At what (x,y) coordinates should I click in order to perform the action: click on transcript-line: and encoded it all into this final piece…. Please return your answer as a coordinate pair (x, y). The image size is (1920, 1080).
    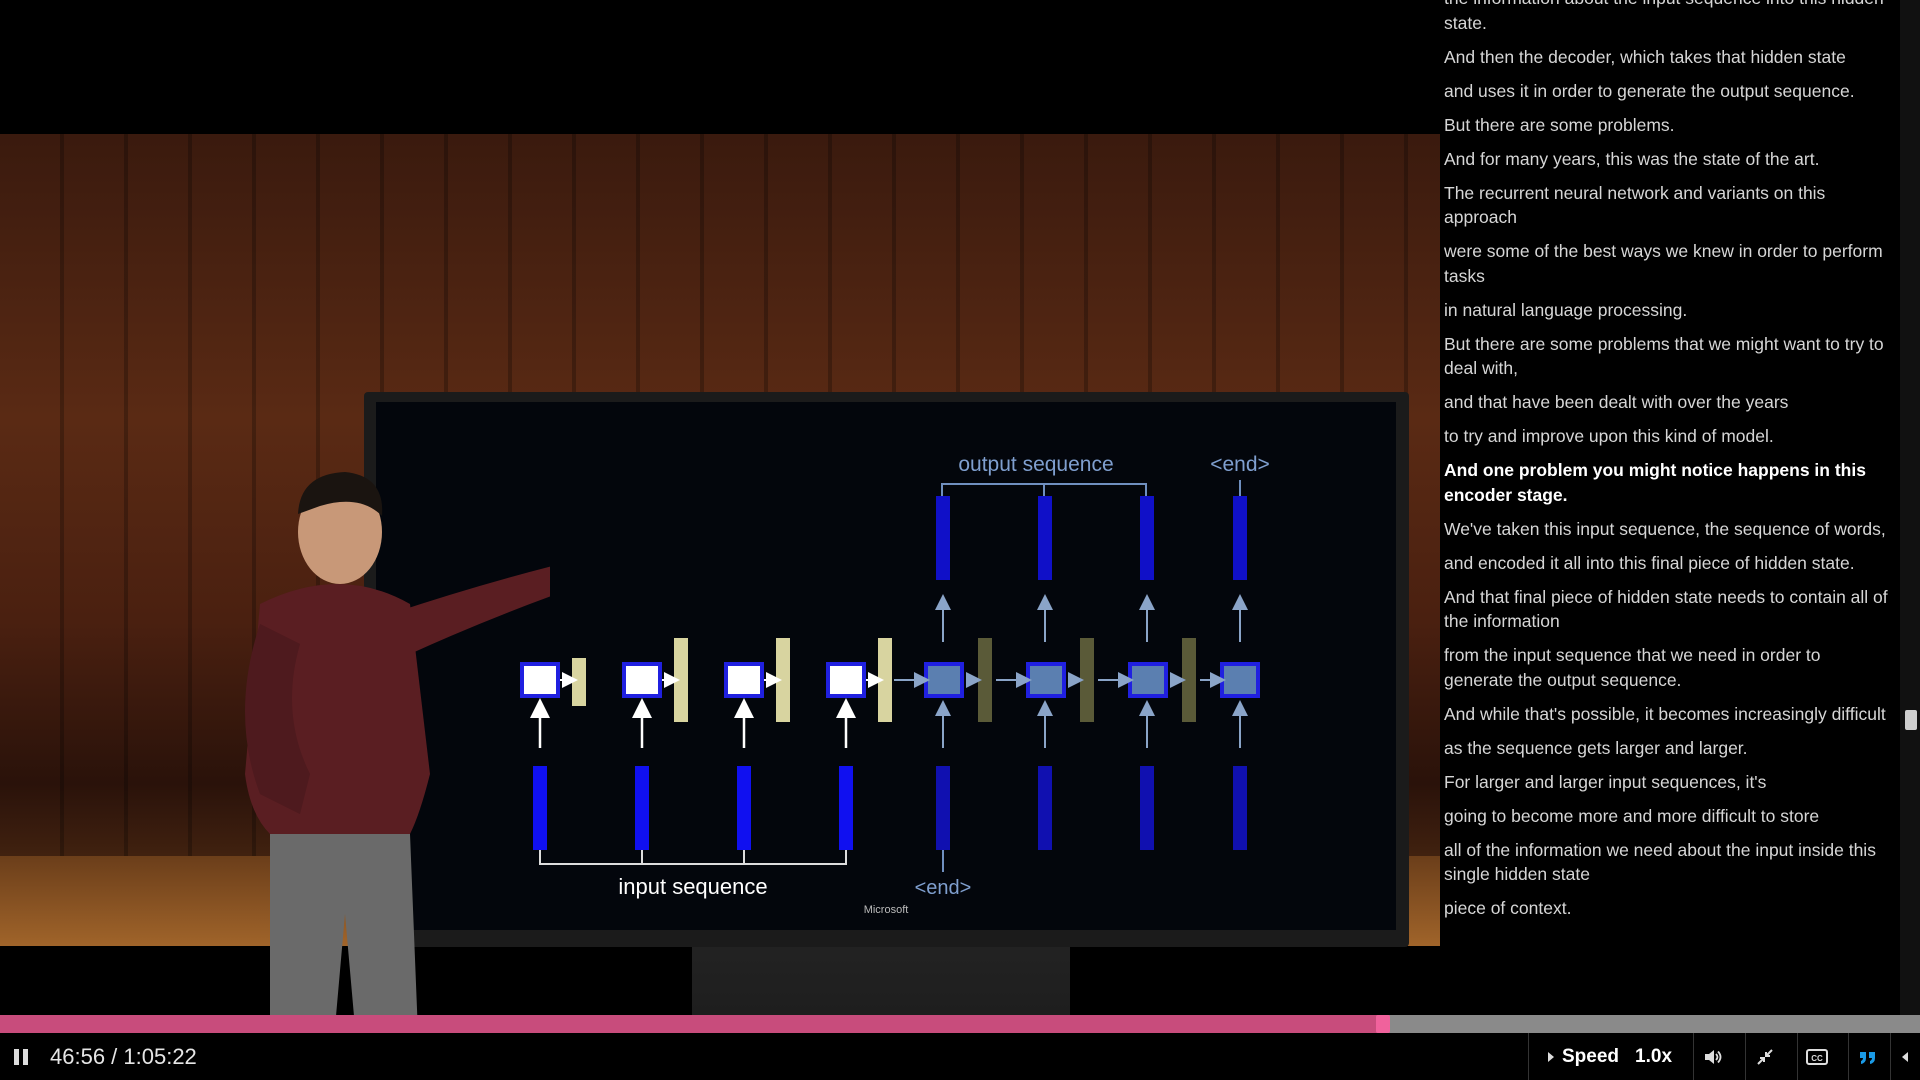
    Looking at the image, I should click on (1668, 568).